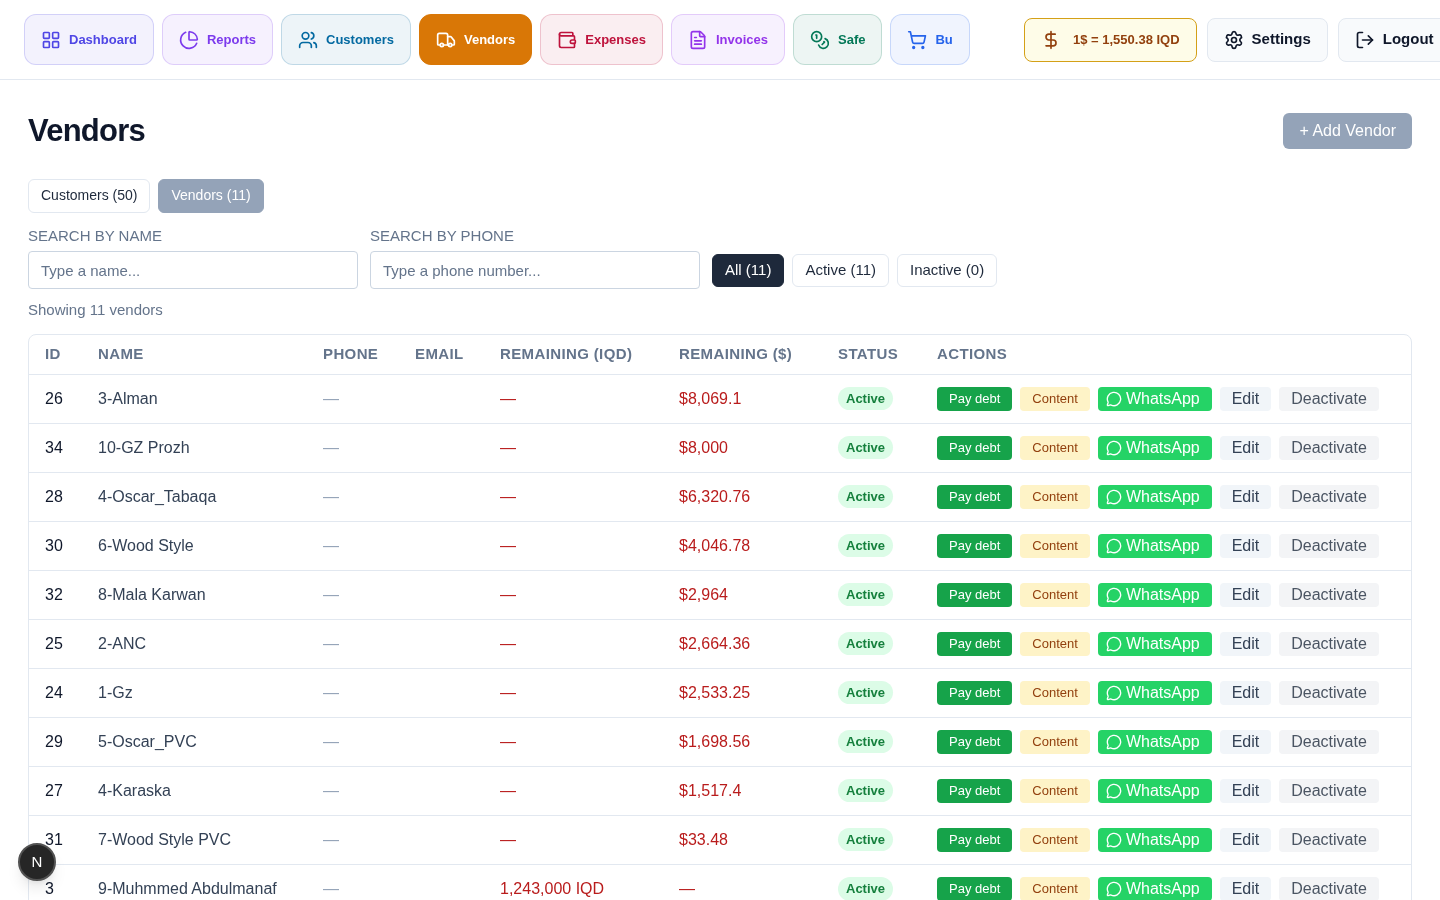 The width and height of the screenshot is (1440, 900). What do you see at coordinates (703, 839) in the screenshot?
I see `table-cell-text: $33.48` at bounding box center [703, 839].